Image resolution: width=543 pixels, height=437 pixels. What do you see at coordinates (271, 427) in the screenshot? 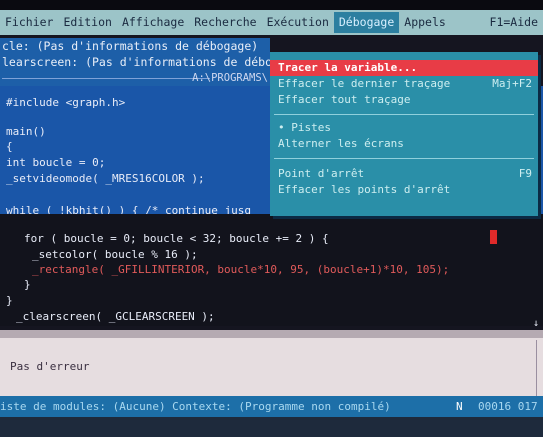
I see `monitor-frame-bottom` at bounding box center [271, 427].